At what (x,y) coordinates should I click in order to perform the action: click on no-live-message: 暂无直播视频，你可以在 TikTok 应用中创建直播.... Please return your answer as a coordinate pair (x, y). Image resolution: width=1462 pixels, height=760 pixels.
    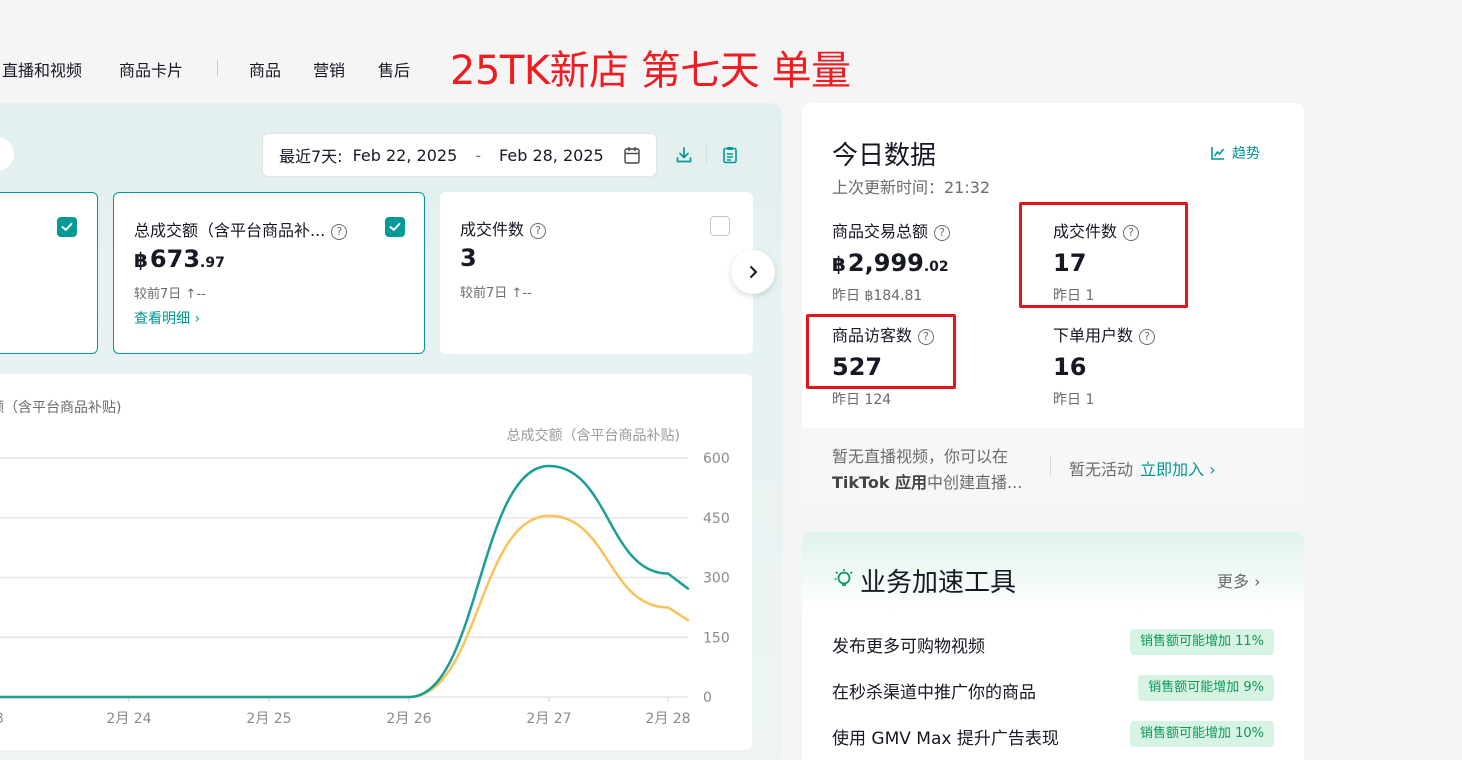
    Looking at the image, I should click on (927, 469).